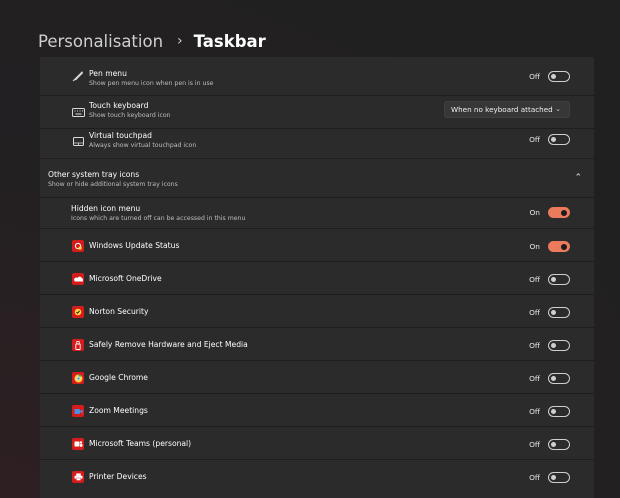 The height and width of the screenshot is (498, 620). Describe the element at coordinates (317, 377) in the screenshot. I see `tray-item-chrome: Google Chrome Off` at that location.